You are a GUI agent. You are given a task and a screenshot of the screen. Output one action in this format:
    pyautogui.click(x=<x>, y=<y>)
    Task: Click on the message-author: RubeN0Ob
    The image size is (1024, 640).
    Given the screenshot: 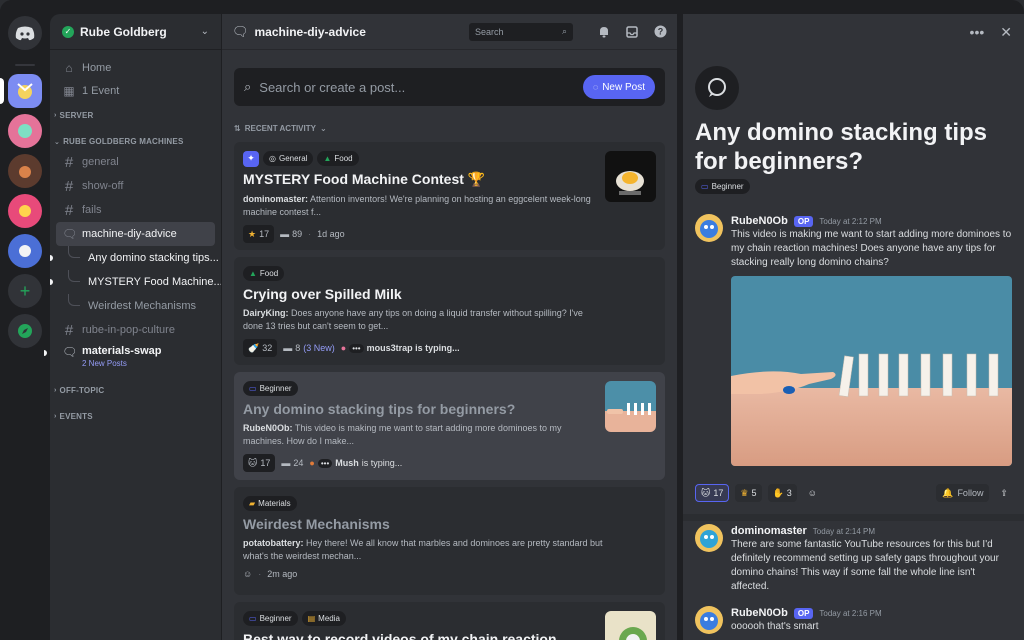 What is the action you would take?
    pyautogui.click(x=759, y=221)
    